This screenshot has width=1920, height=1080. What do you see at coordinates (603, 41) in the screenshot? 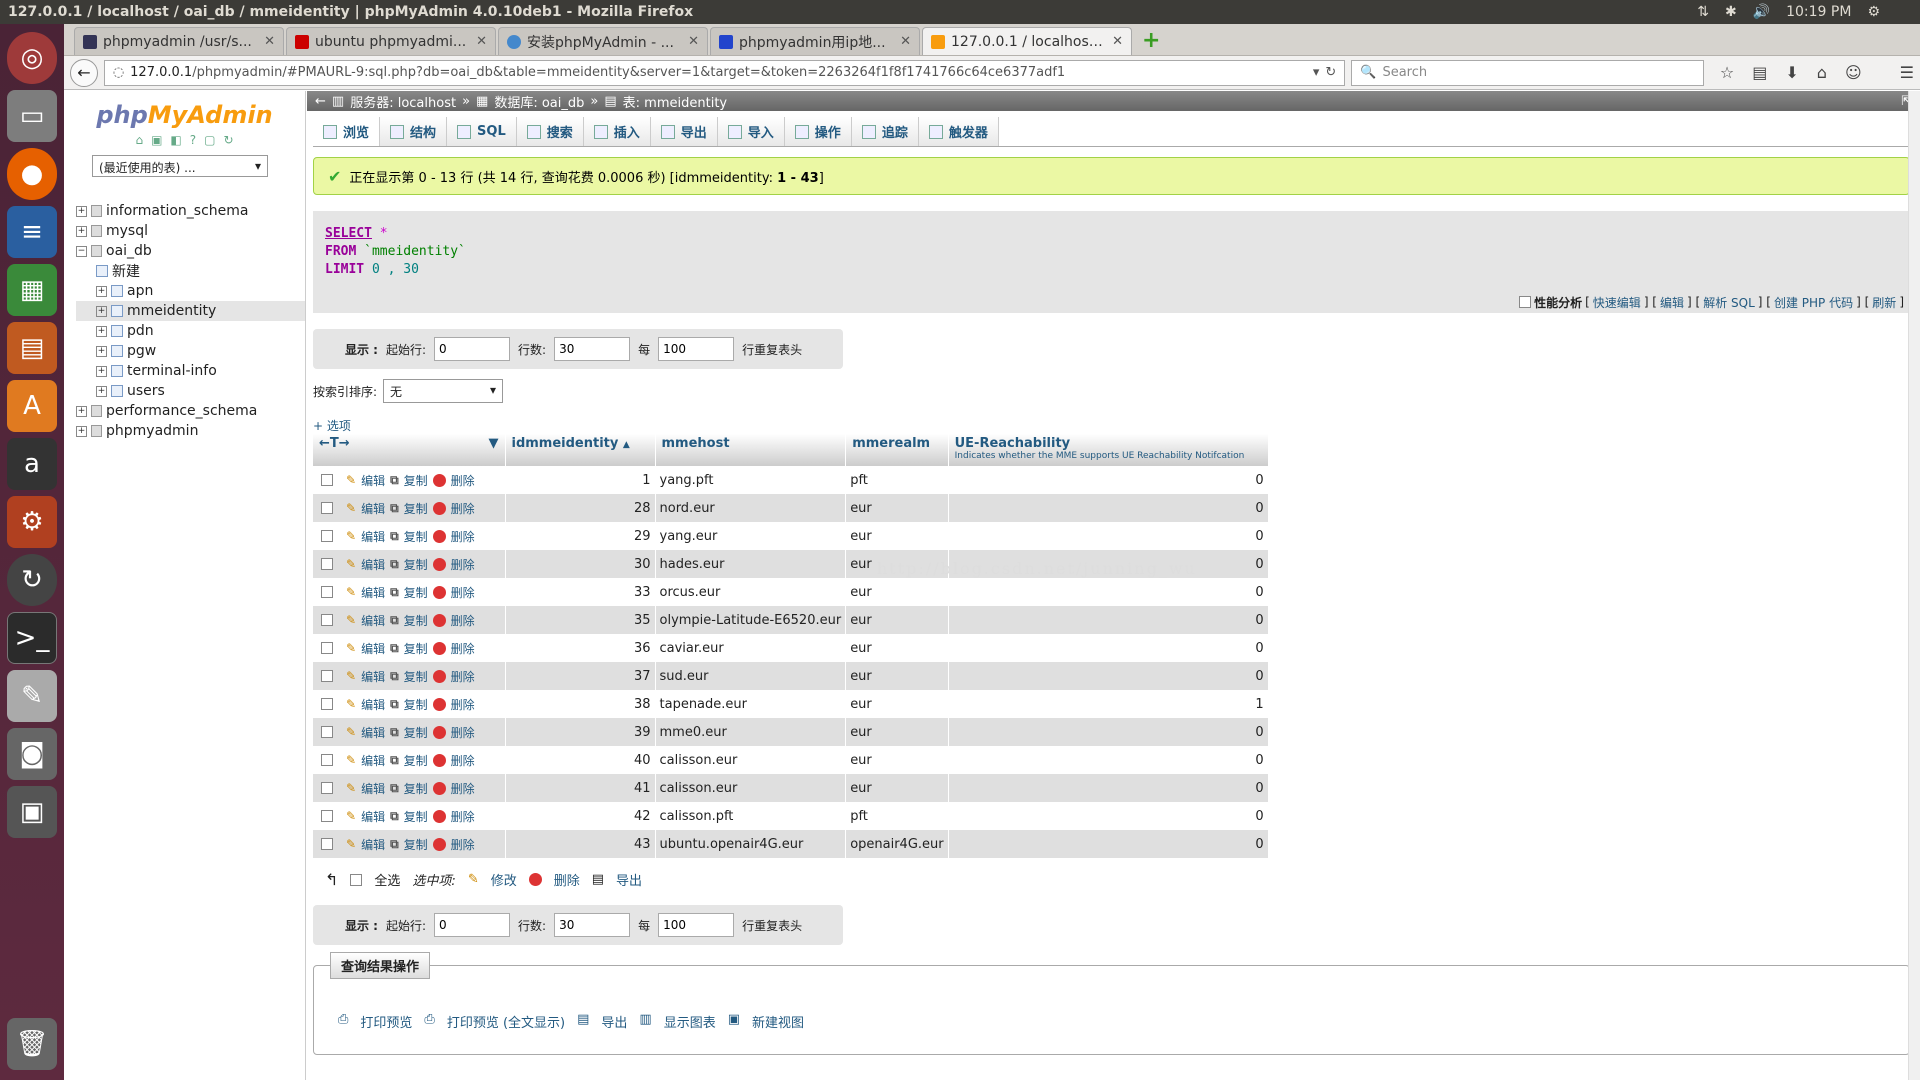
I see `browser-tab-3: 安装phpMyAdmin - ... ✕` at bounding box center [603, 41].